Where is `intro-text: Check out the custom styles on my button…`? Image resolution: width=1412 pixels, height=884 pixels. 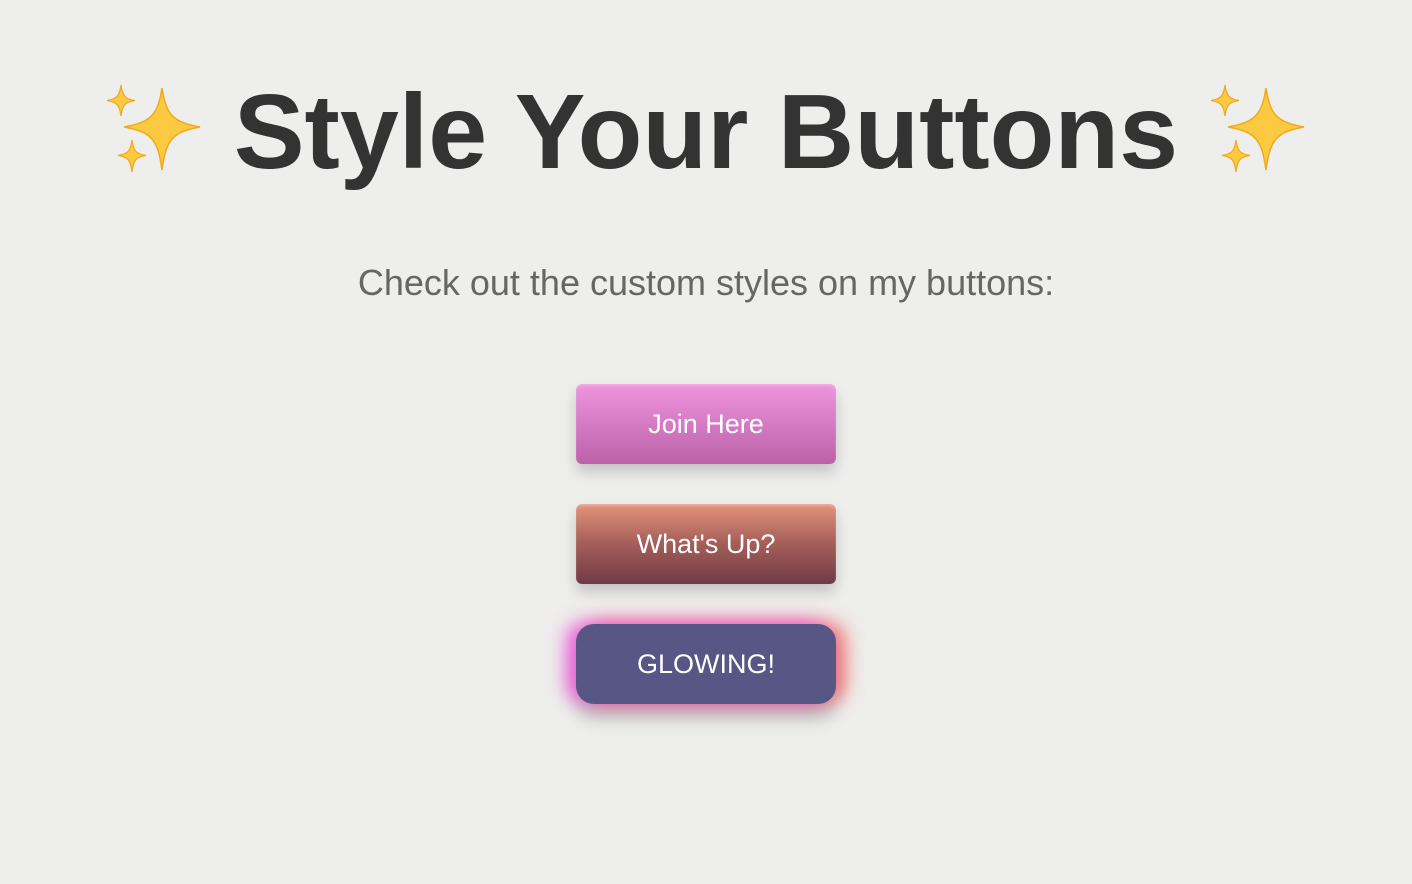
intro-text: Check out the custom styles on my button… is located at coordinates (706, 282).